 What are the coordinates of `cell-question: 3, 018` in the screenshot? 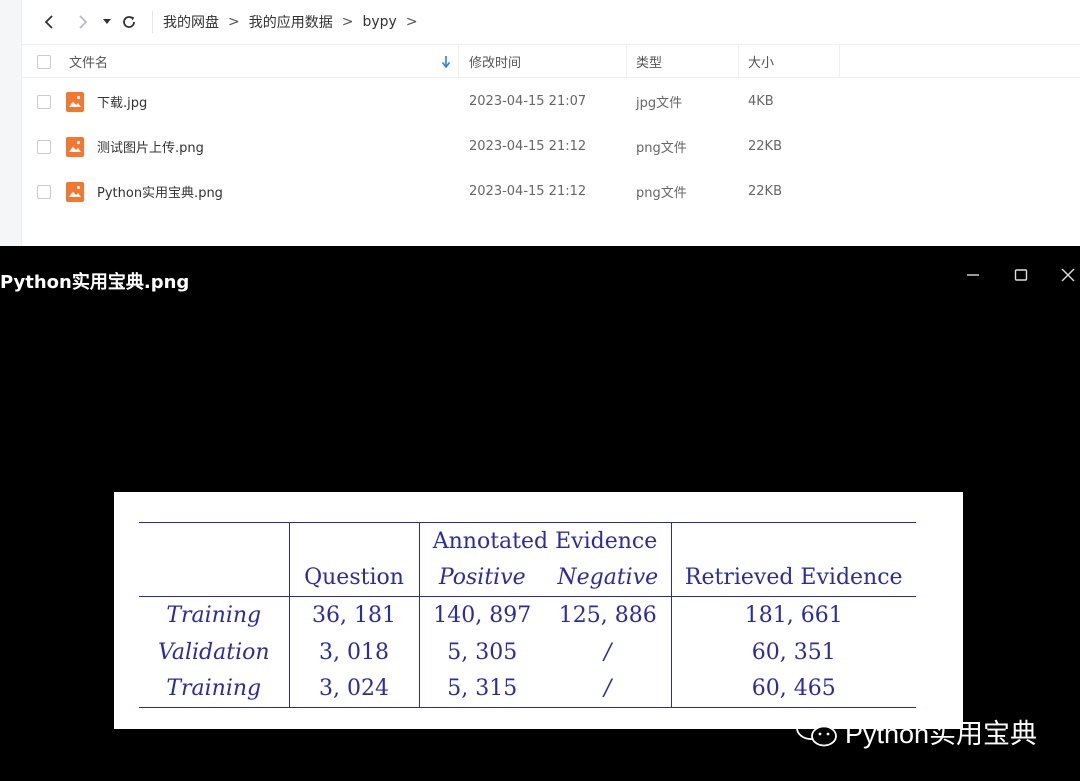 It's located at (354, 652).